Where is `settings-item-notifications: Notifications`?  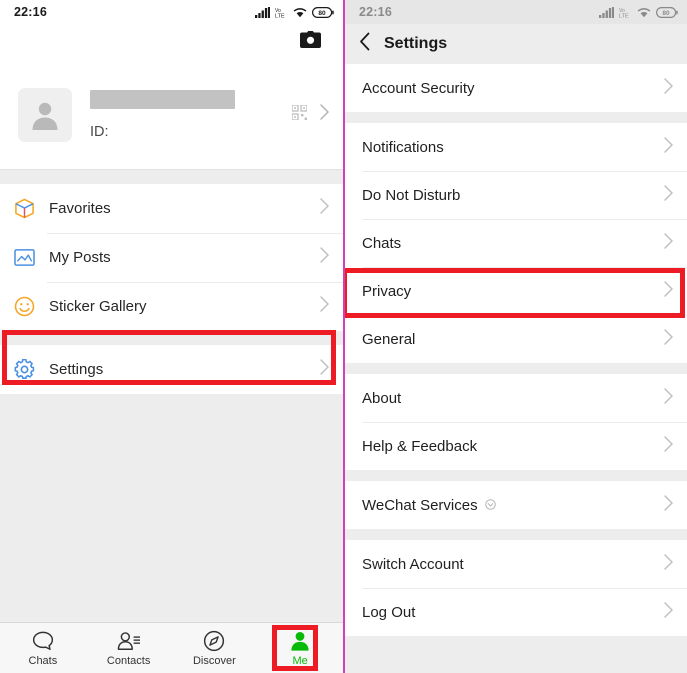 settings-item-notifications: Notifications is located at coordinates (516, 147).